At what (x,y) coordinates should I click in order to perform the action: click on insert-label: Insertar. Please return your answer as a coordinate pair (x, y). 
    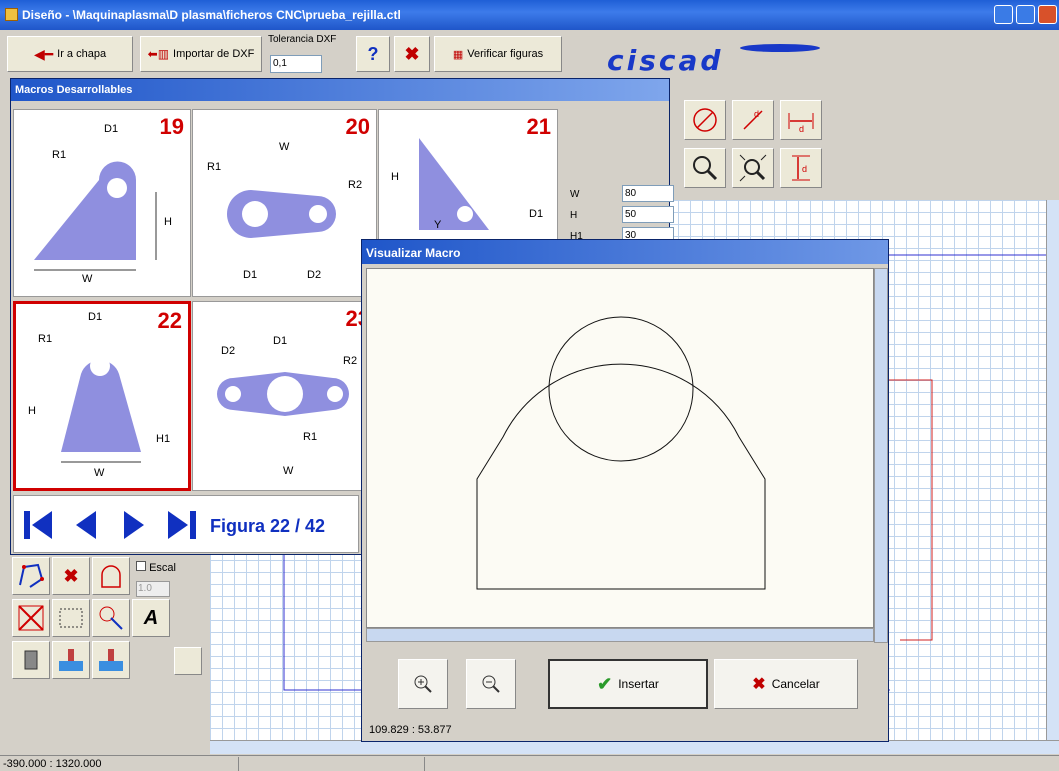
    Looking at the image, I should click on (638, 684).